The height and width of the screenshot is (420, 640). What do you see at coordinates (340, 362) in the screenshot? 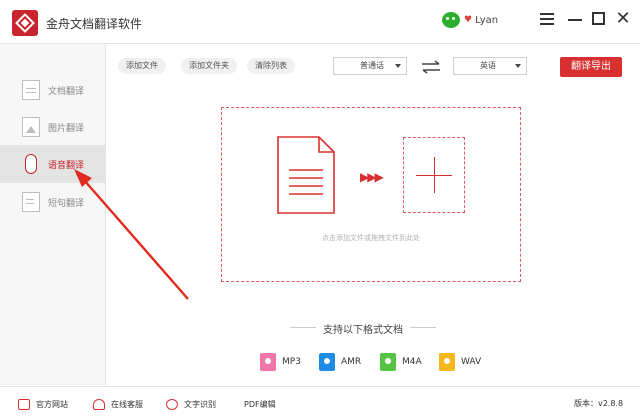
I see `format-amr: AMR` at bounding box center [340, 362].